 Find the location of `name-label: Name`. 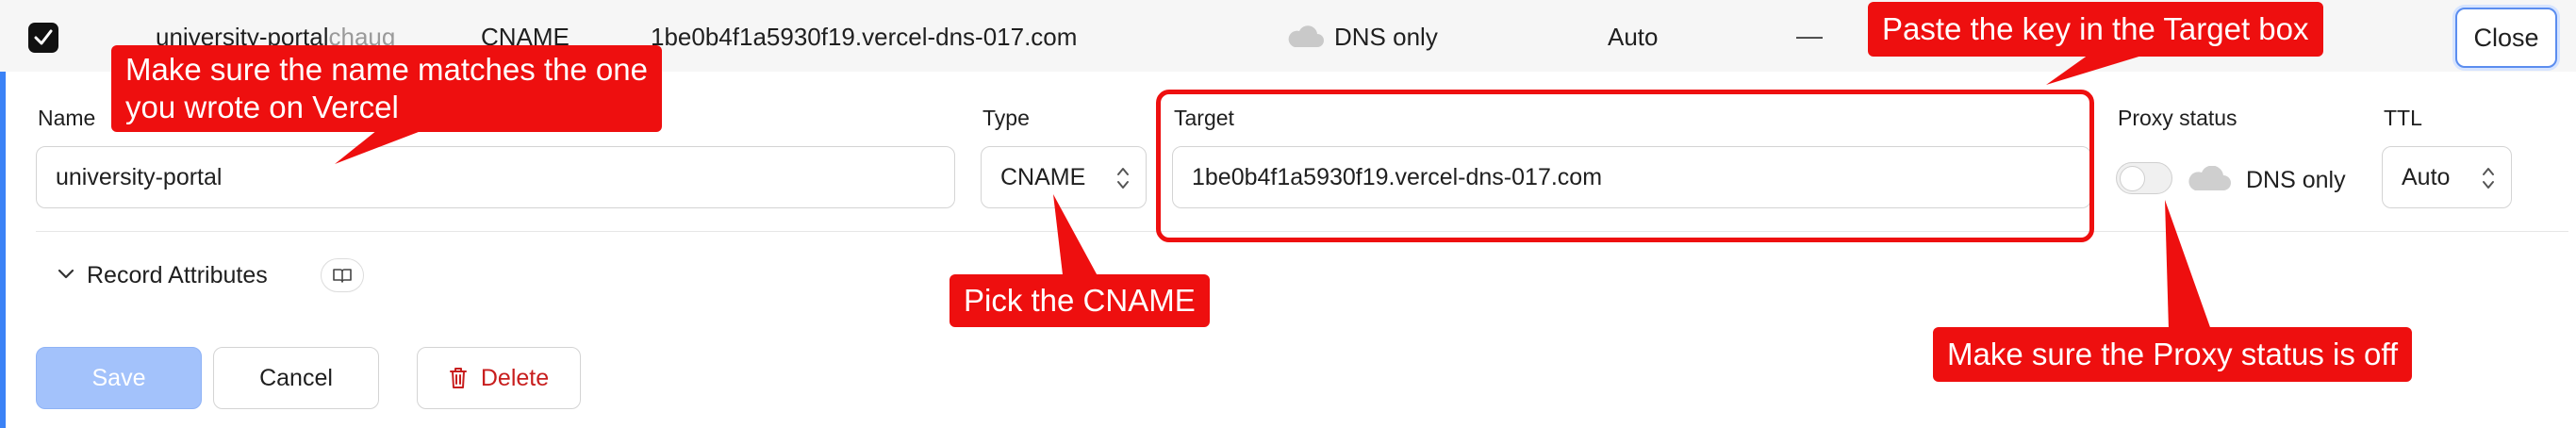

name-label: Name is located at coordinates (67, 118).